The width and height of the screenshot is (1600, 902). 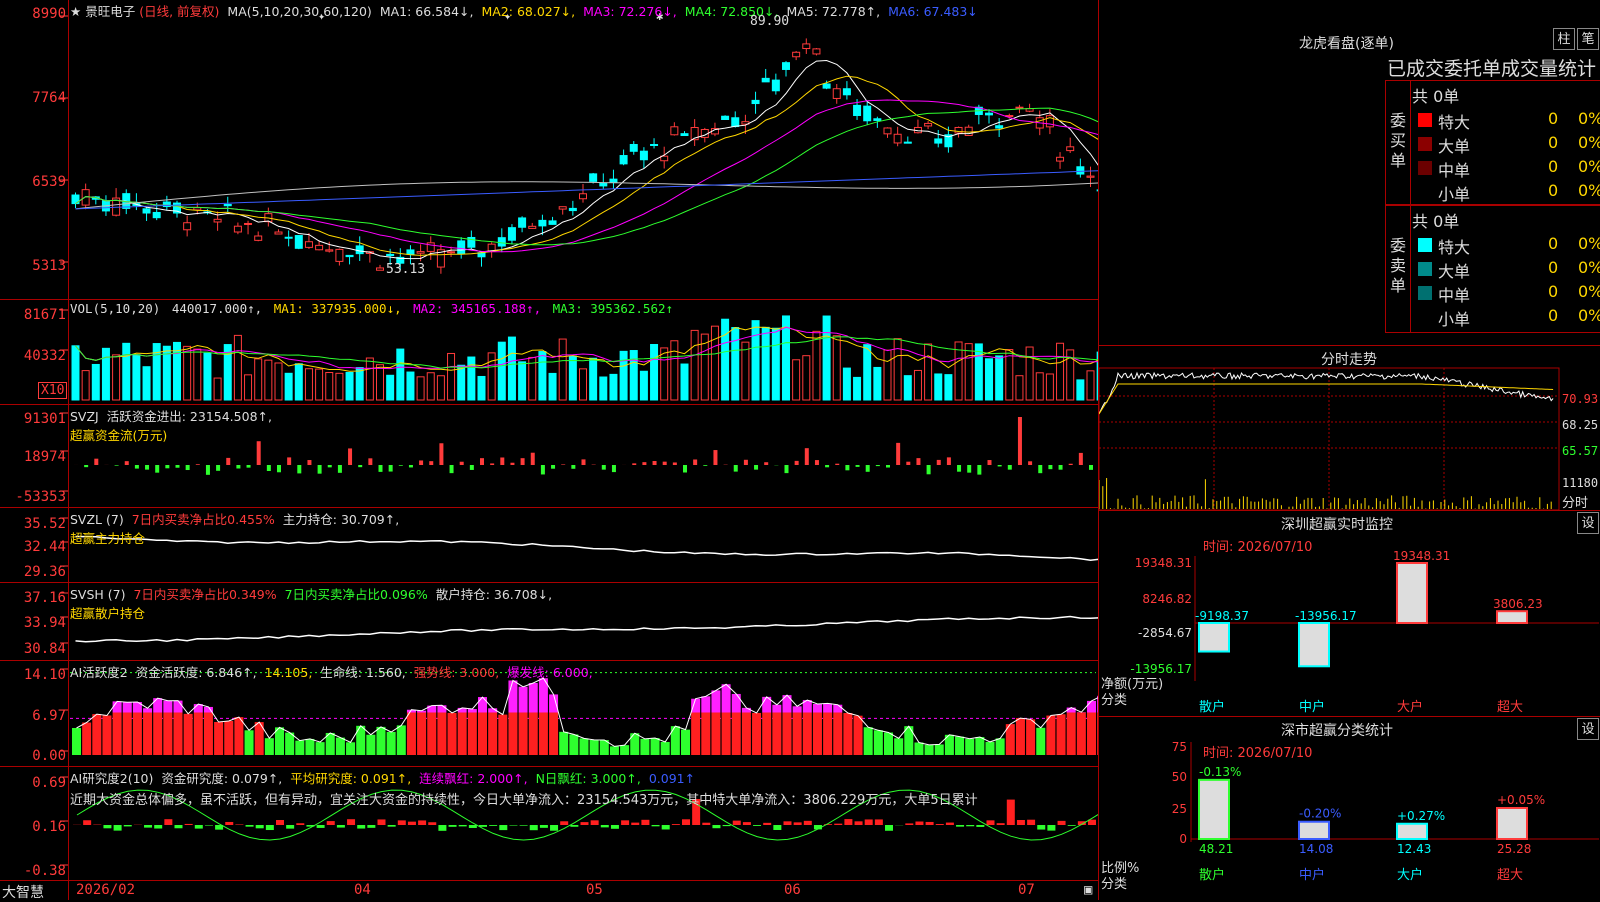 I want to click on net-bar, so click(x=1512, y=617).